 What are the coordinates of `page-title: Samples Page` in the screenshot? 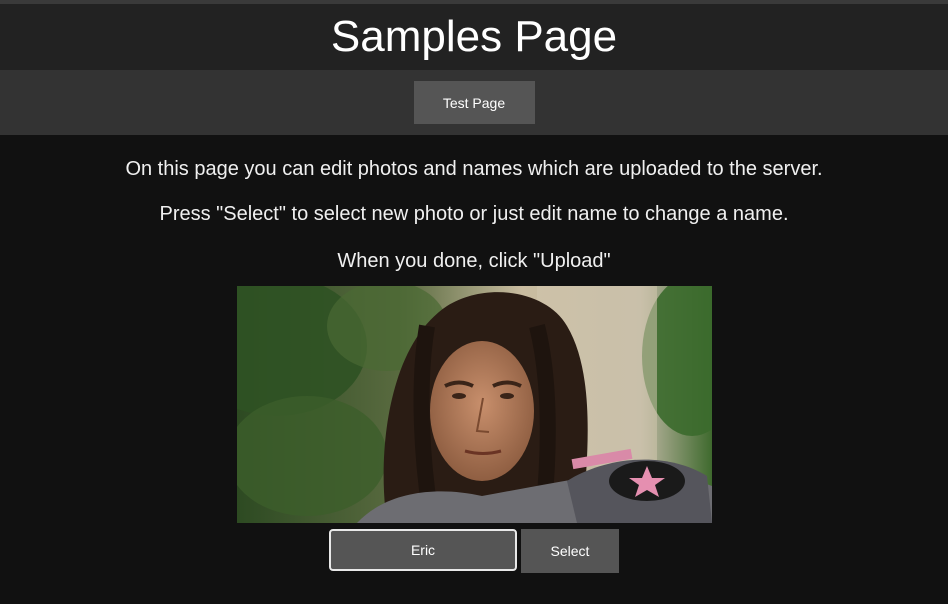 It's located at (474, 36).